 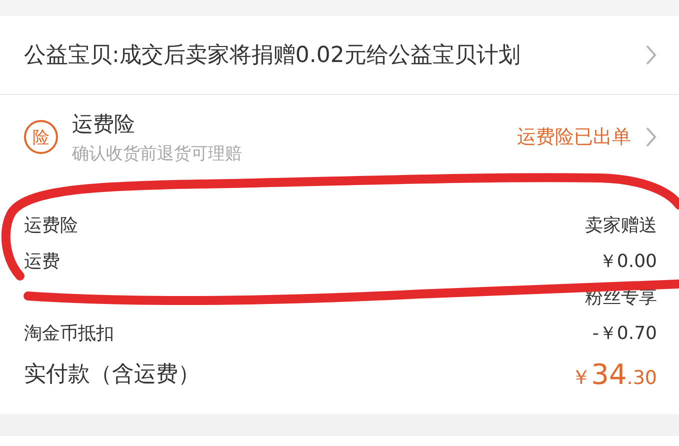 I want to click on insurance-status: 运费险已出单, so click(x=574, y=137).